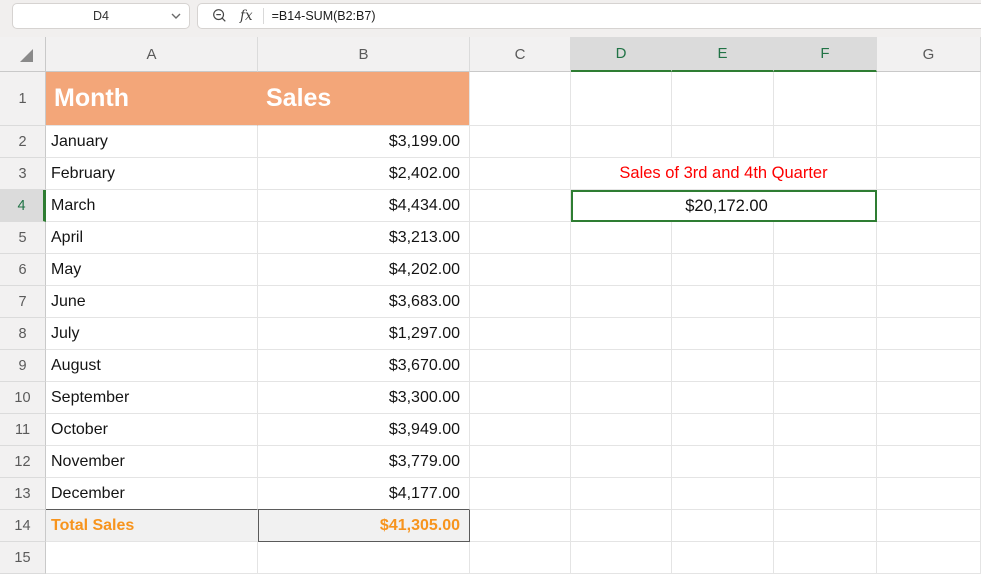 Image resolution: width=981 pixels, height=575 pixels. Describe the element at coordinates (621, 334) in the screenshot. I see `cell-D8` at that location.